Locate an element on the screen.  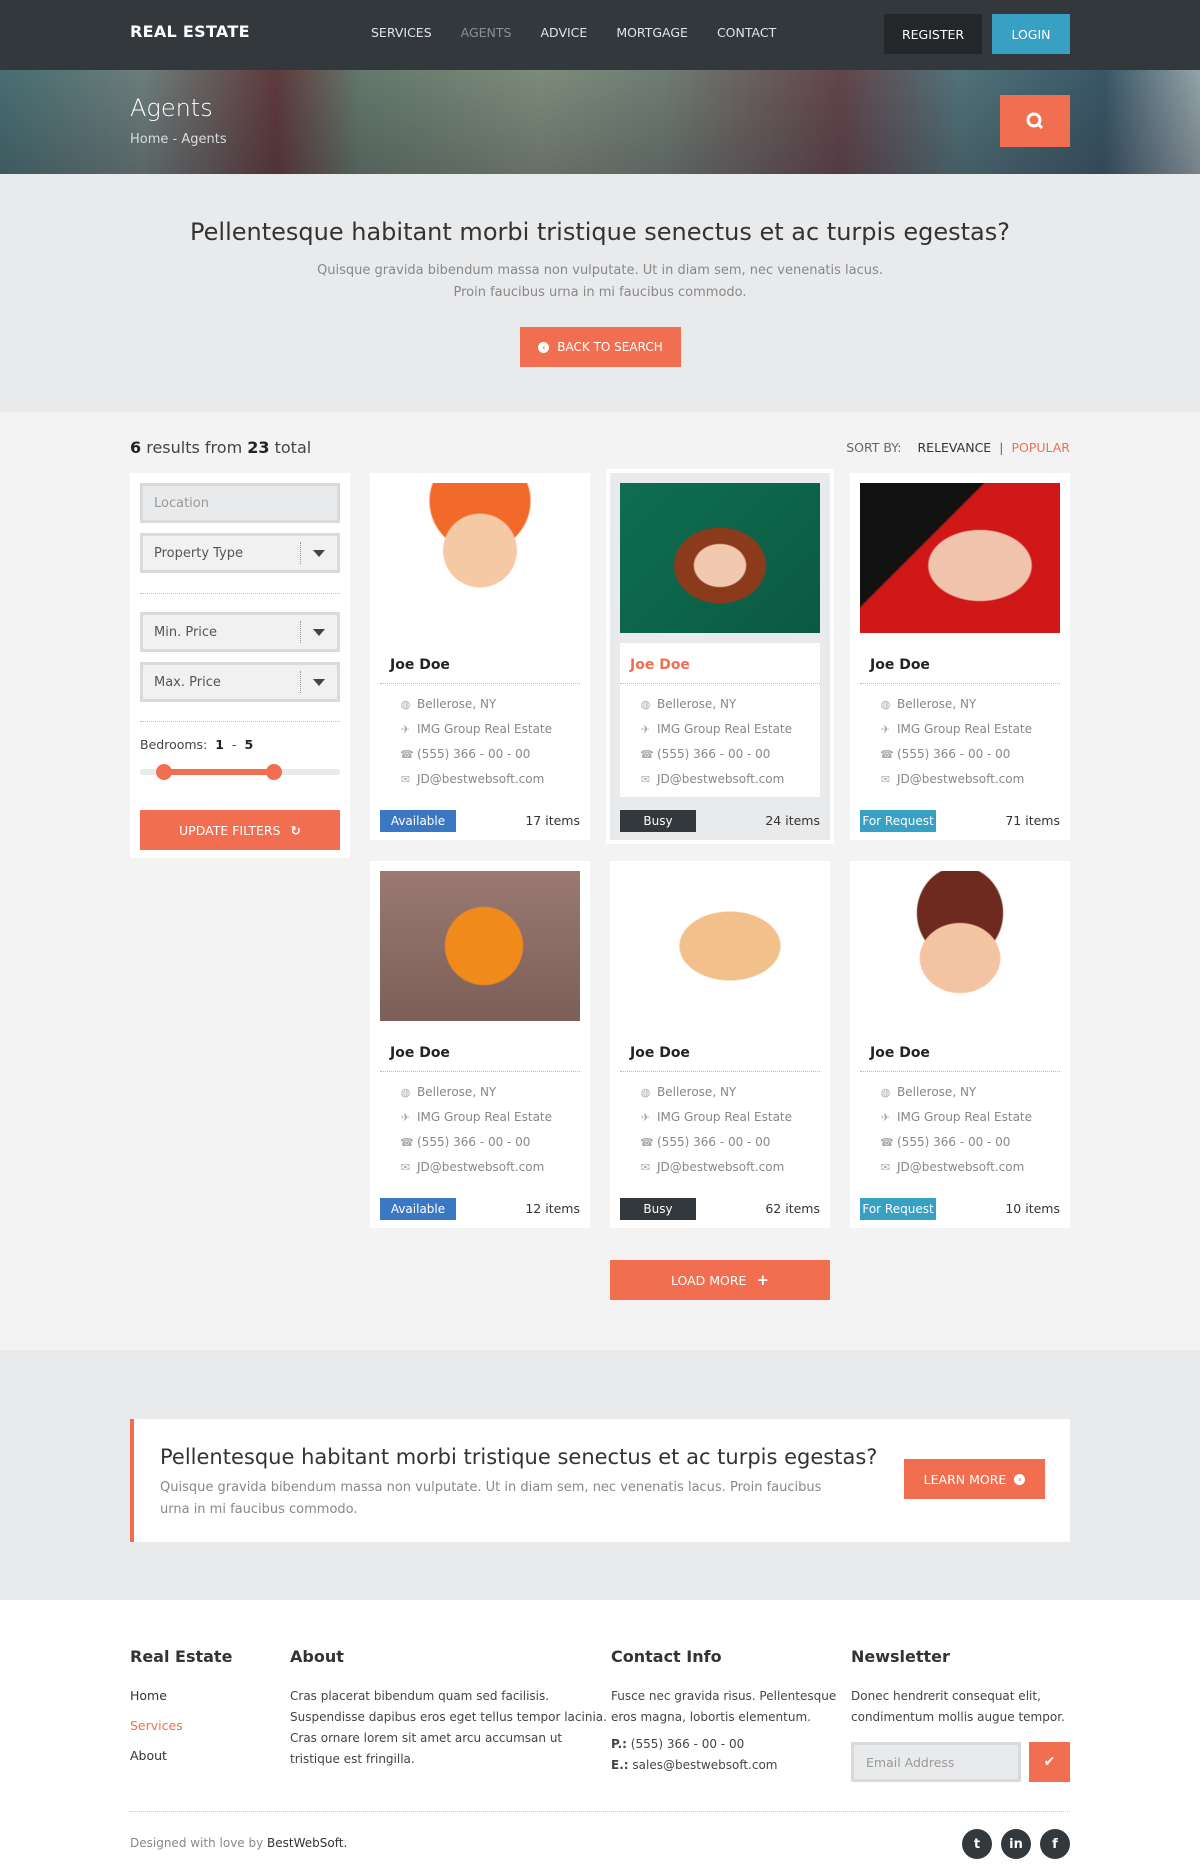
min-price-select: Min. Price is located at coordinates (240, 632).